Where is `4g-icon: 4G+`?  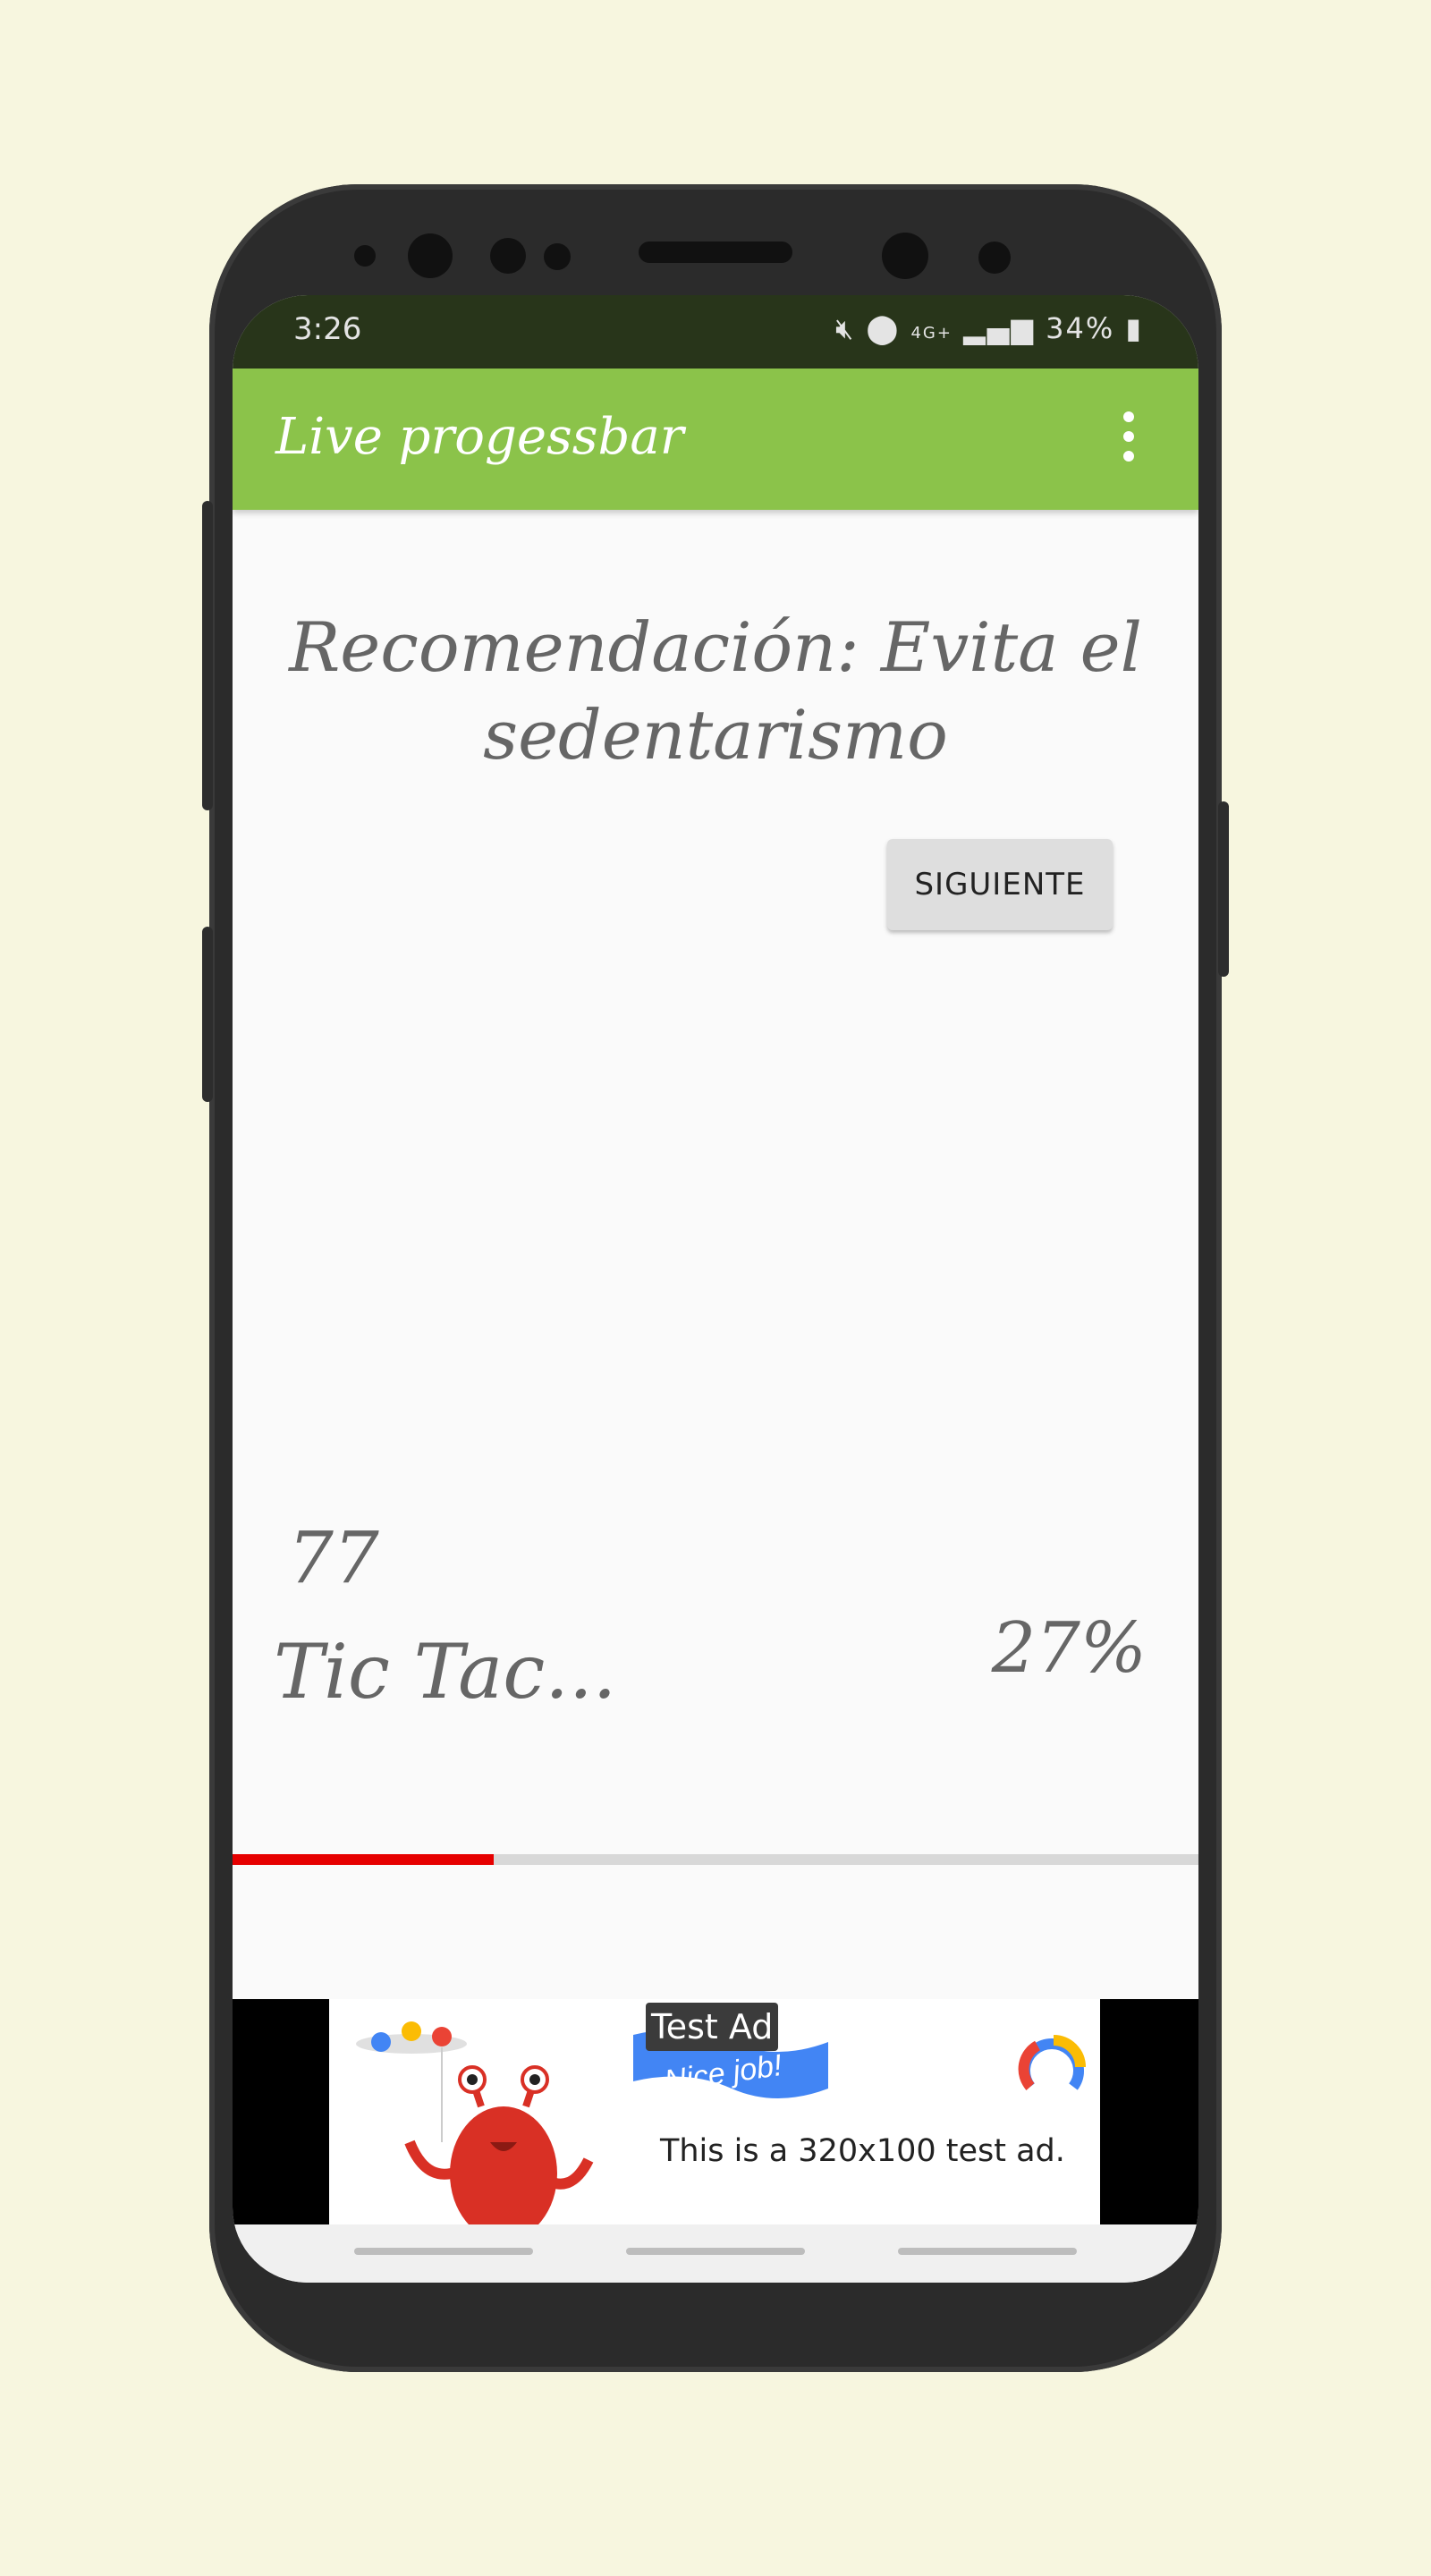
4g-icon: 4G+ is located at coordinates (932, 333).